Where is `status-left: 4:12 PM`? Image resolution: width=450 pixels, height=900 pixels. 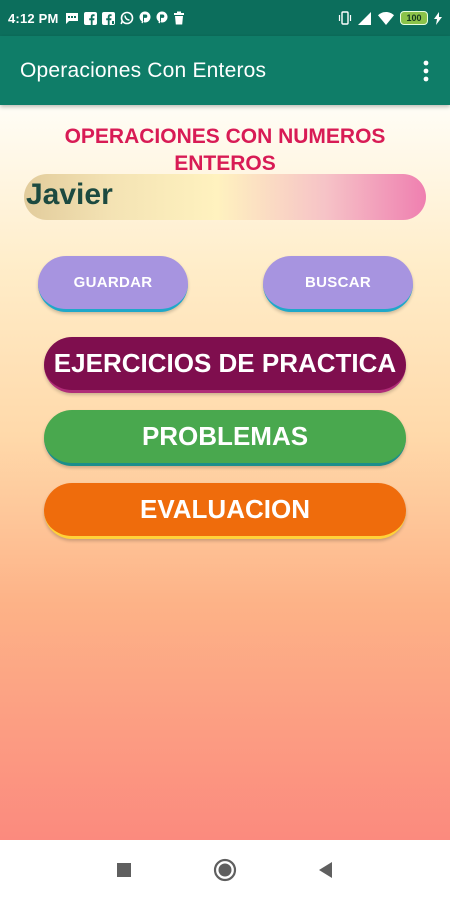
status-left: 4:12 PM is located at coordinates (96, 18).